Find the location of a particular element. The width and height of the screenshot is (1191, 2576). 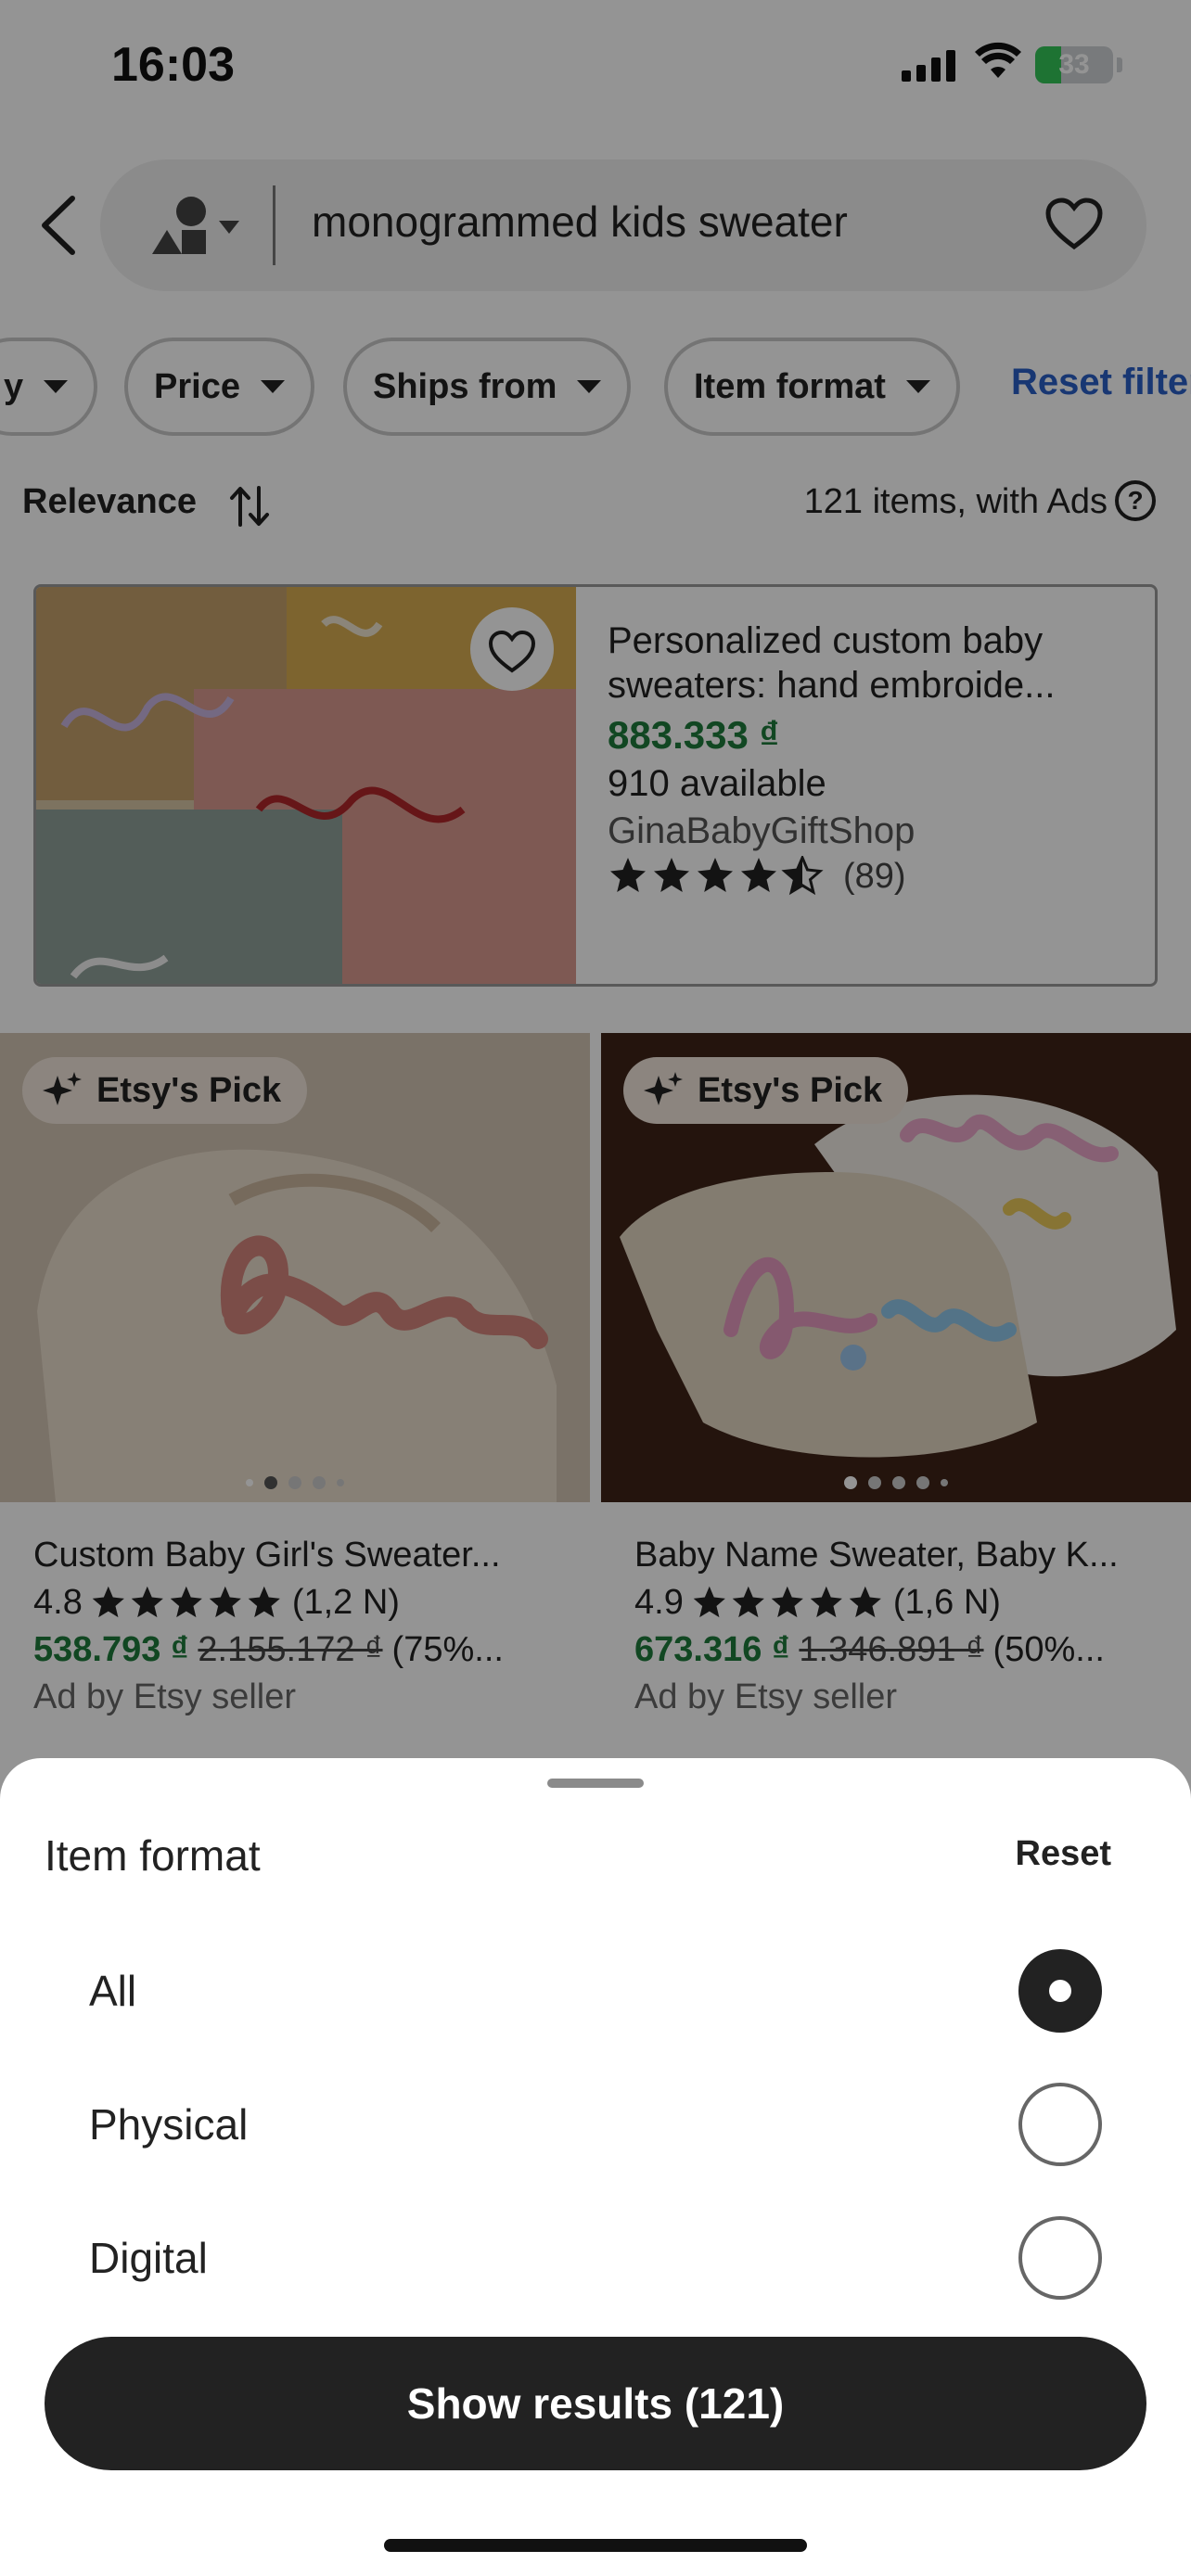

show-results-button: Show results (121) is located at coordinates (595, 2404).